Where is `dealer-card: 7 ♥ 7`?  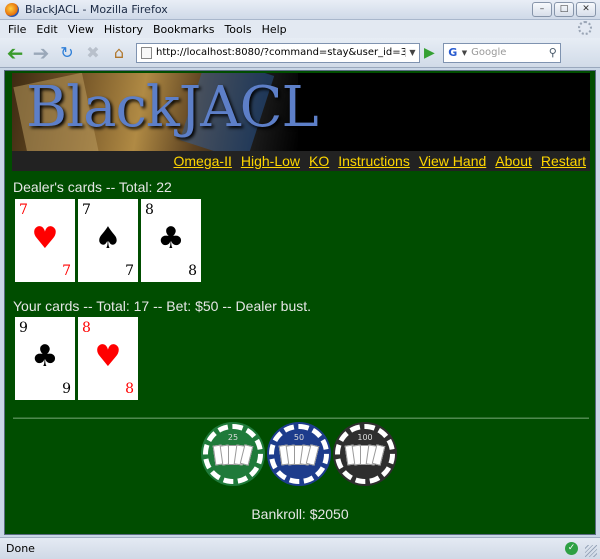 dealer-card: 7 ♥ 7 is located at coordinates (45, 240).